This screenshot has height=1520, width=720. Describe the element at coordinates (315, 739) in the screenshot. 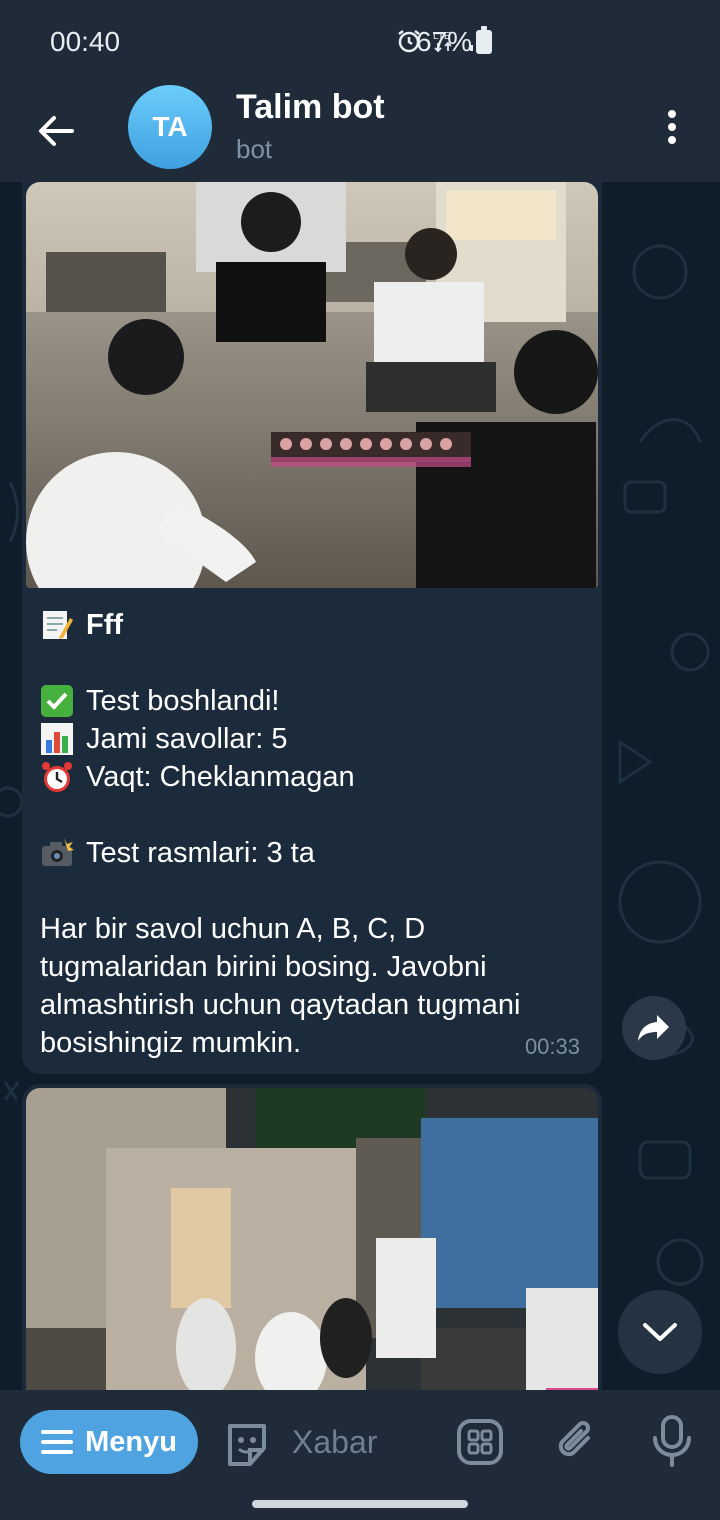

I see `message-line: Jami savollar: 5` at that location.